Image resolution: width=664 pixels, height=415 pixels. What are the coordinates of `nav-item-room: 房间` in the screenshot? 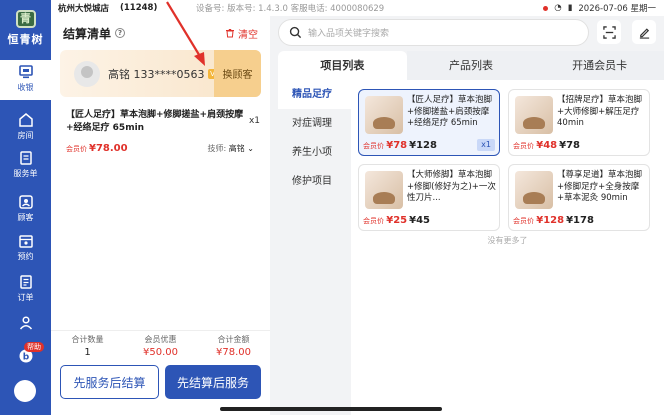 It's located at (25, 128).